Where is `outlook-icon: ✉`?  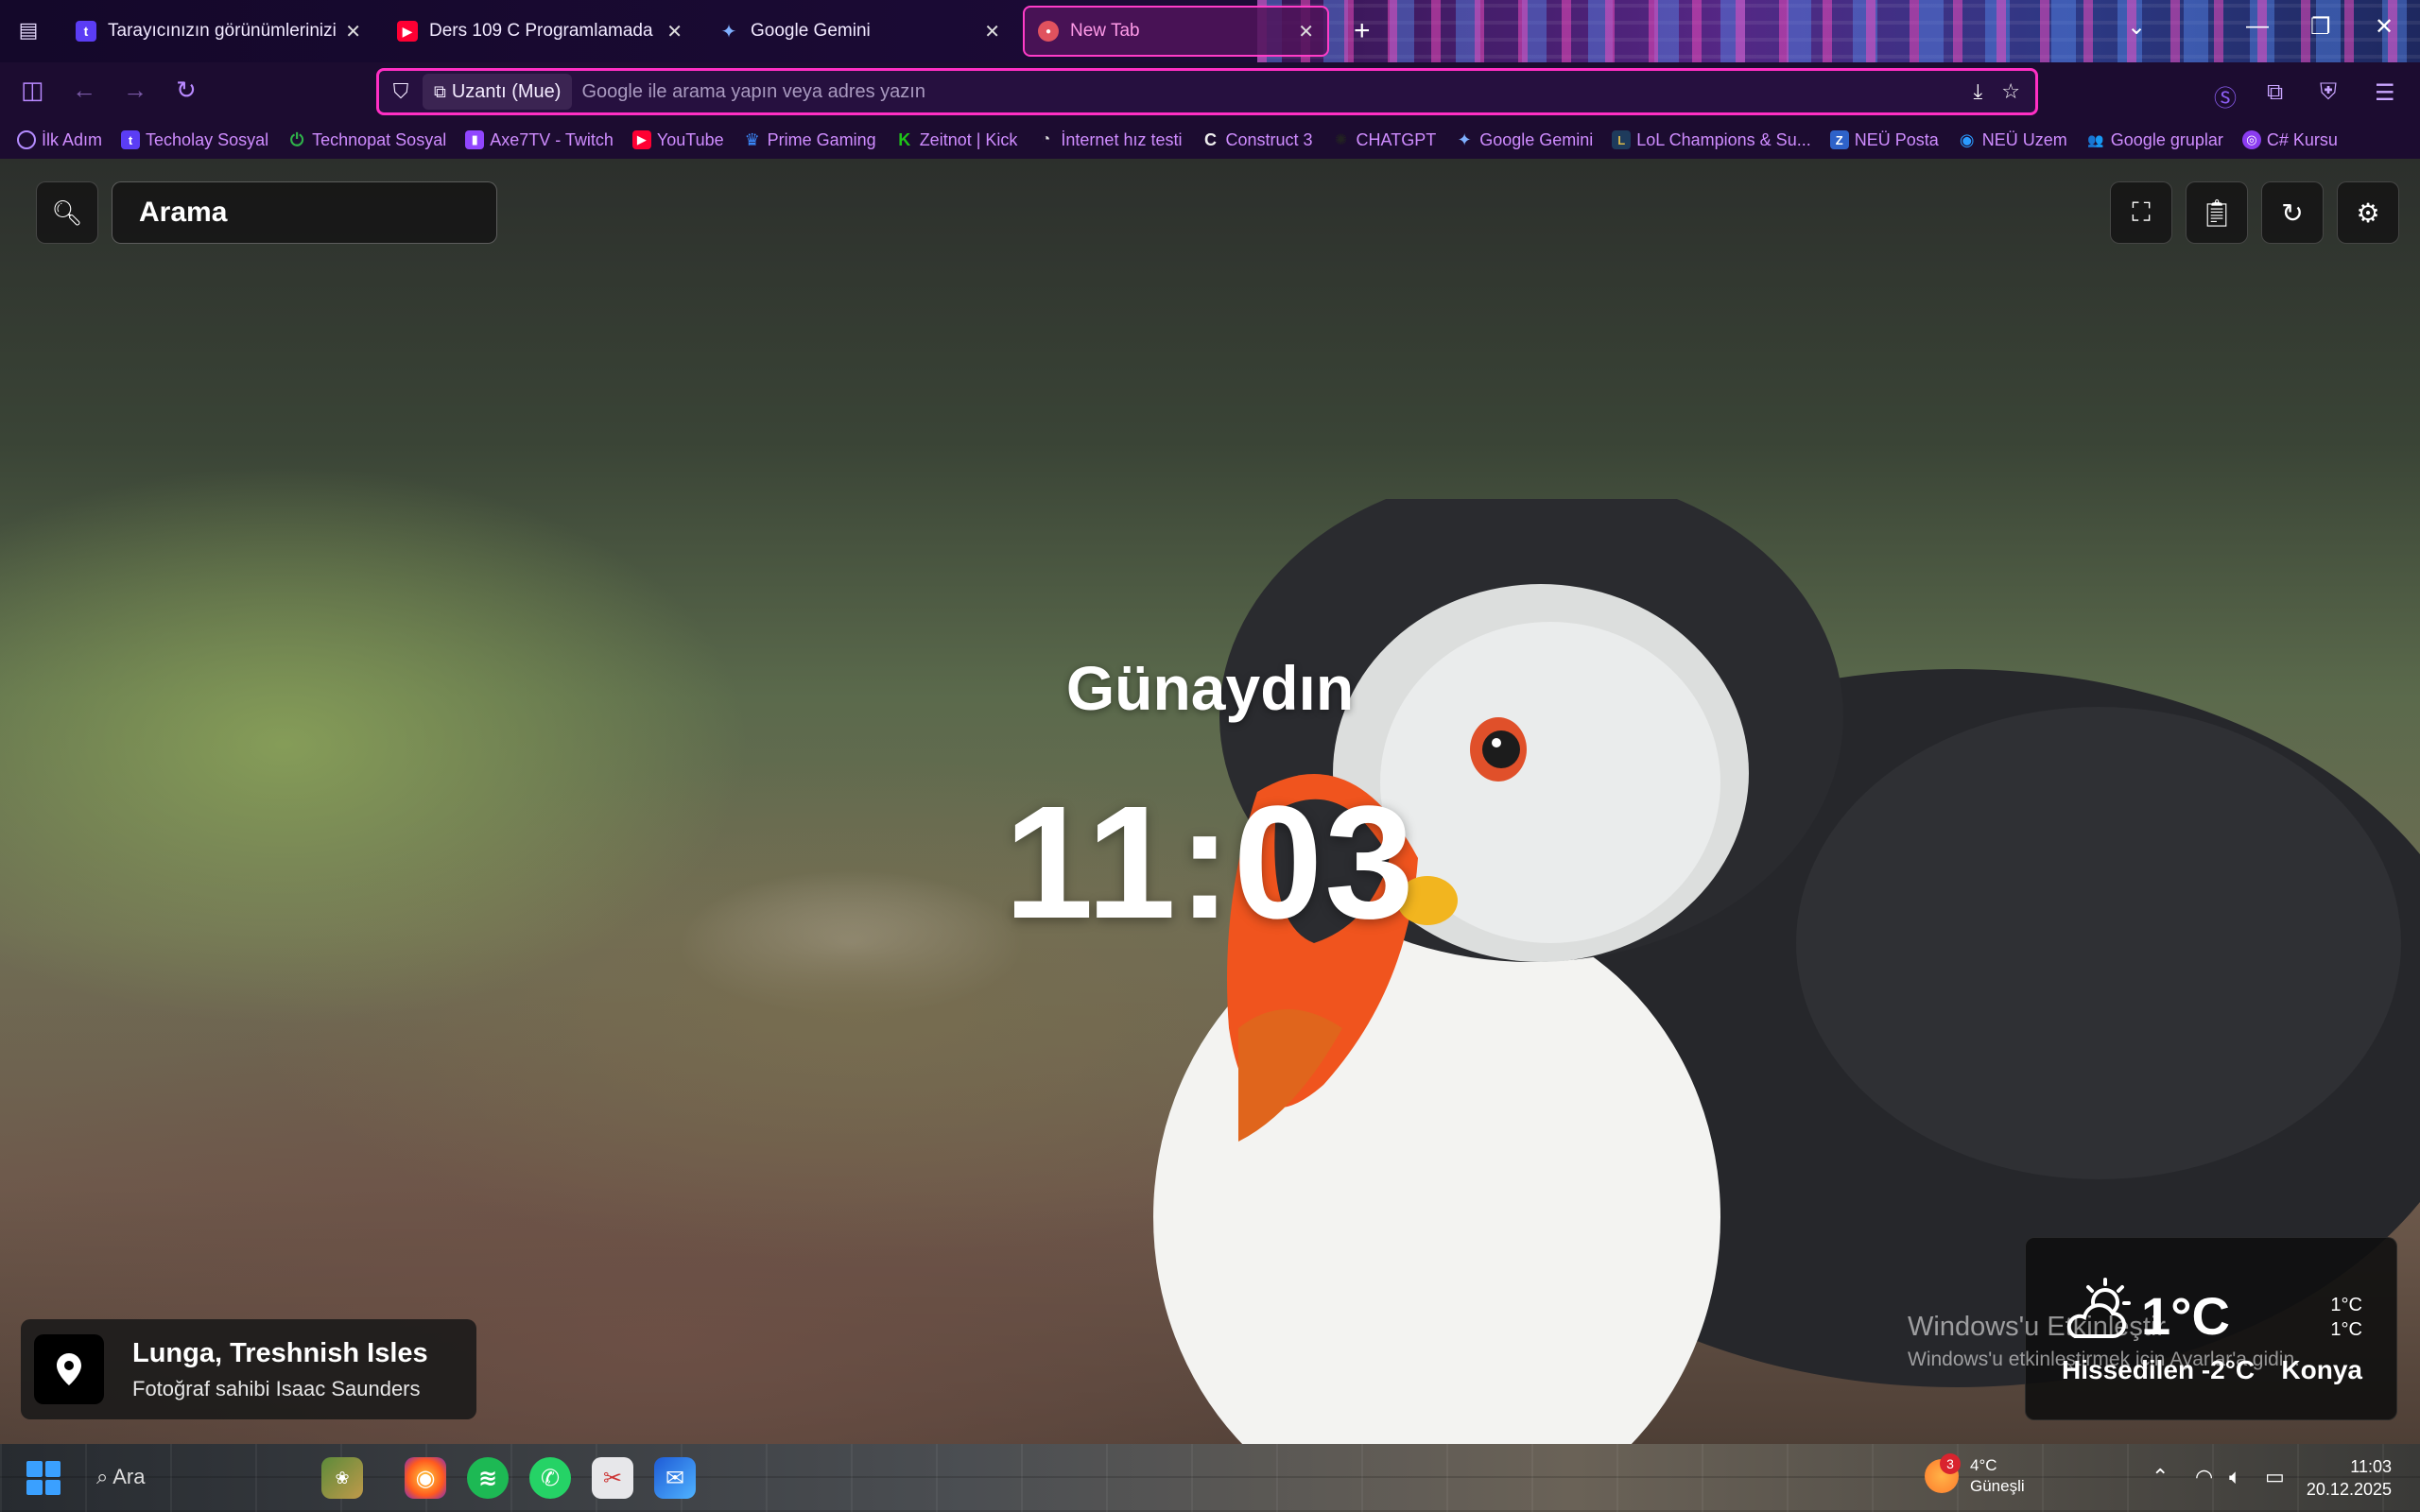
outlook-icon: ✉ is located at coordinates (675, 1478).